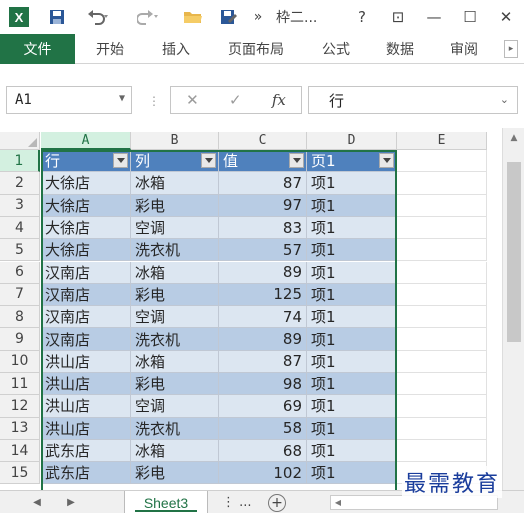  I want to click on prev-sheet-icon: ◀, so click(37, 502).